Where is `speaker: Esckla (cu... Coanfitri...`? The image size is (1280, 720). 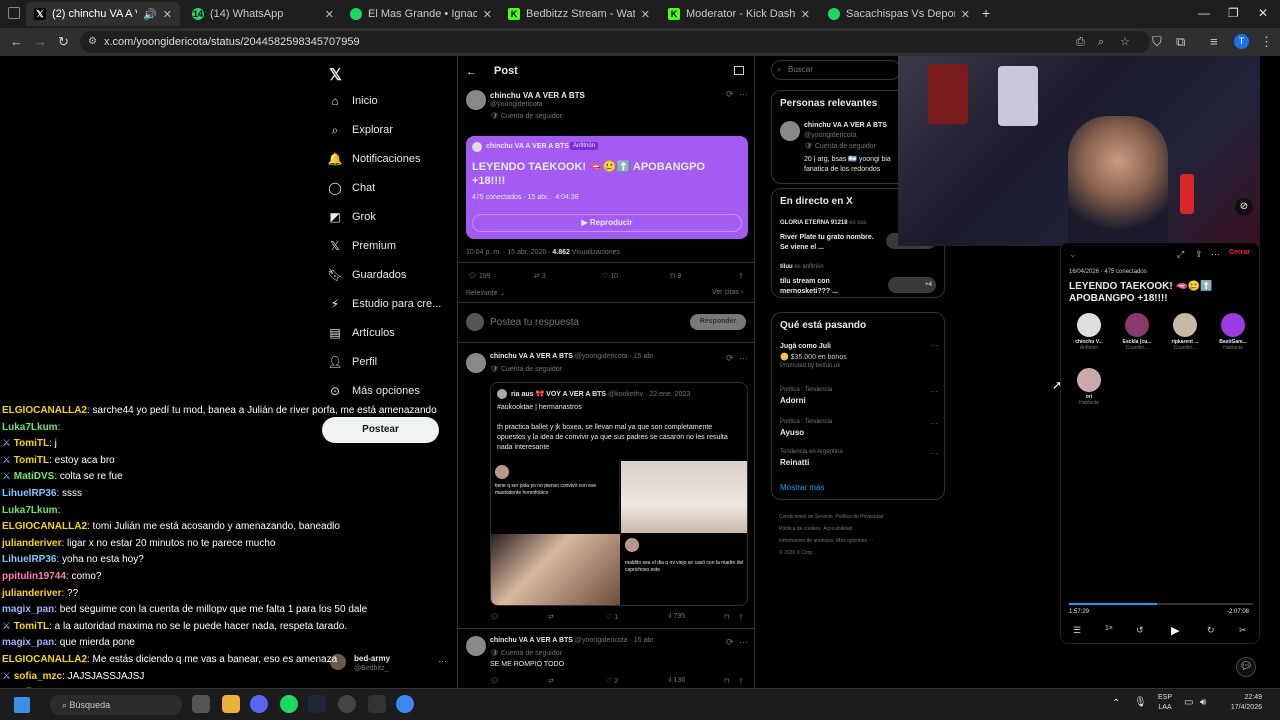 speaker: Esckla (cu... Coanfitri... is located at coordinates (1137, 332).